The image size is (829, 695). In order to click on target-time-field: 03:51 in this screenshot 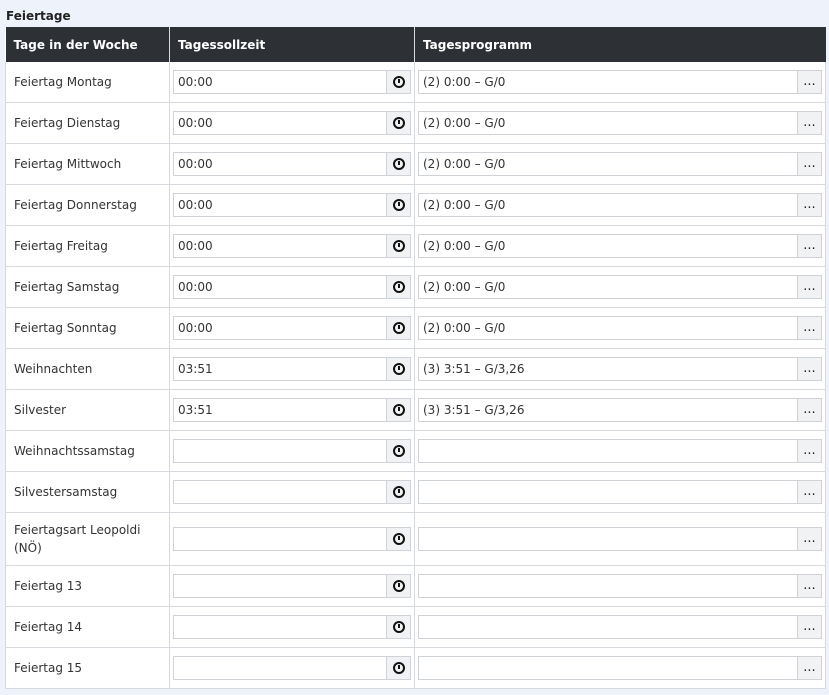, I will do `click(292, 410)`.